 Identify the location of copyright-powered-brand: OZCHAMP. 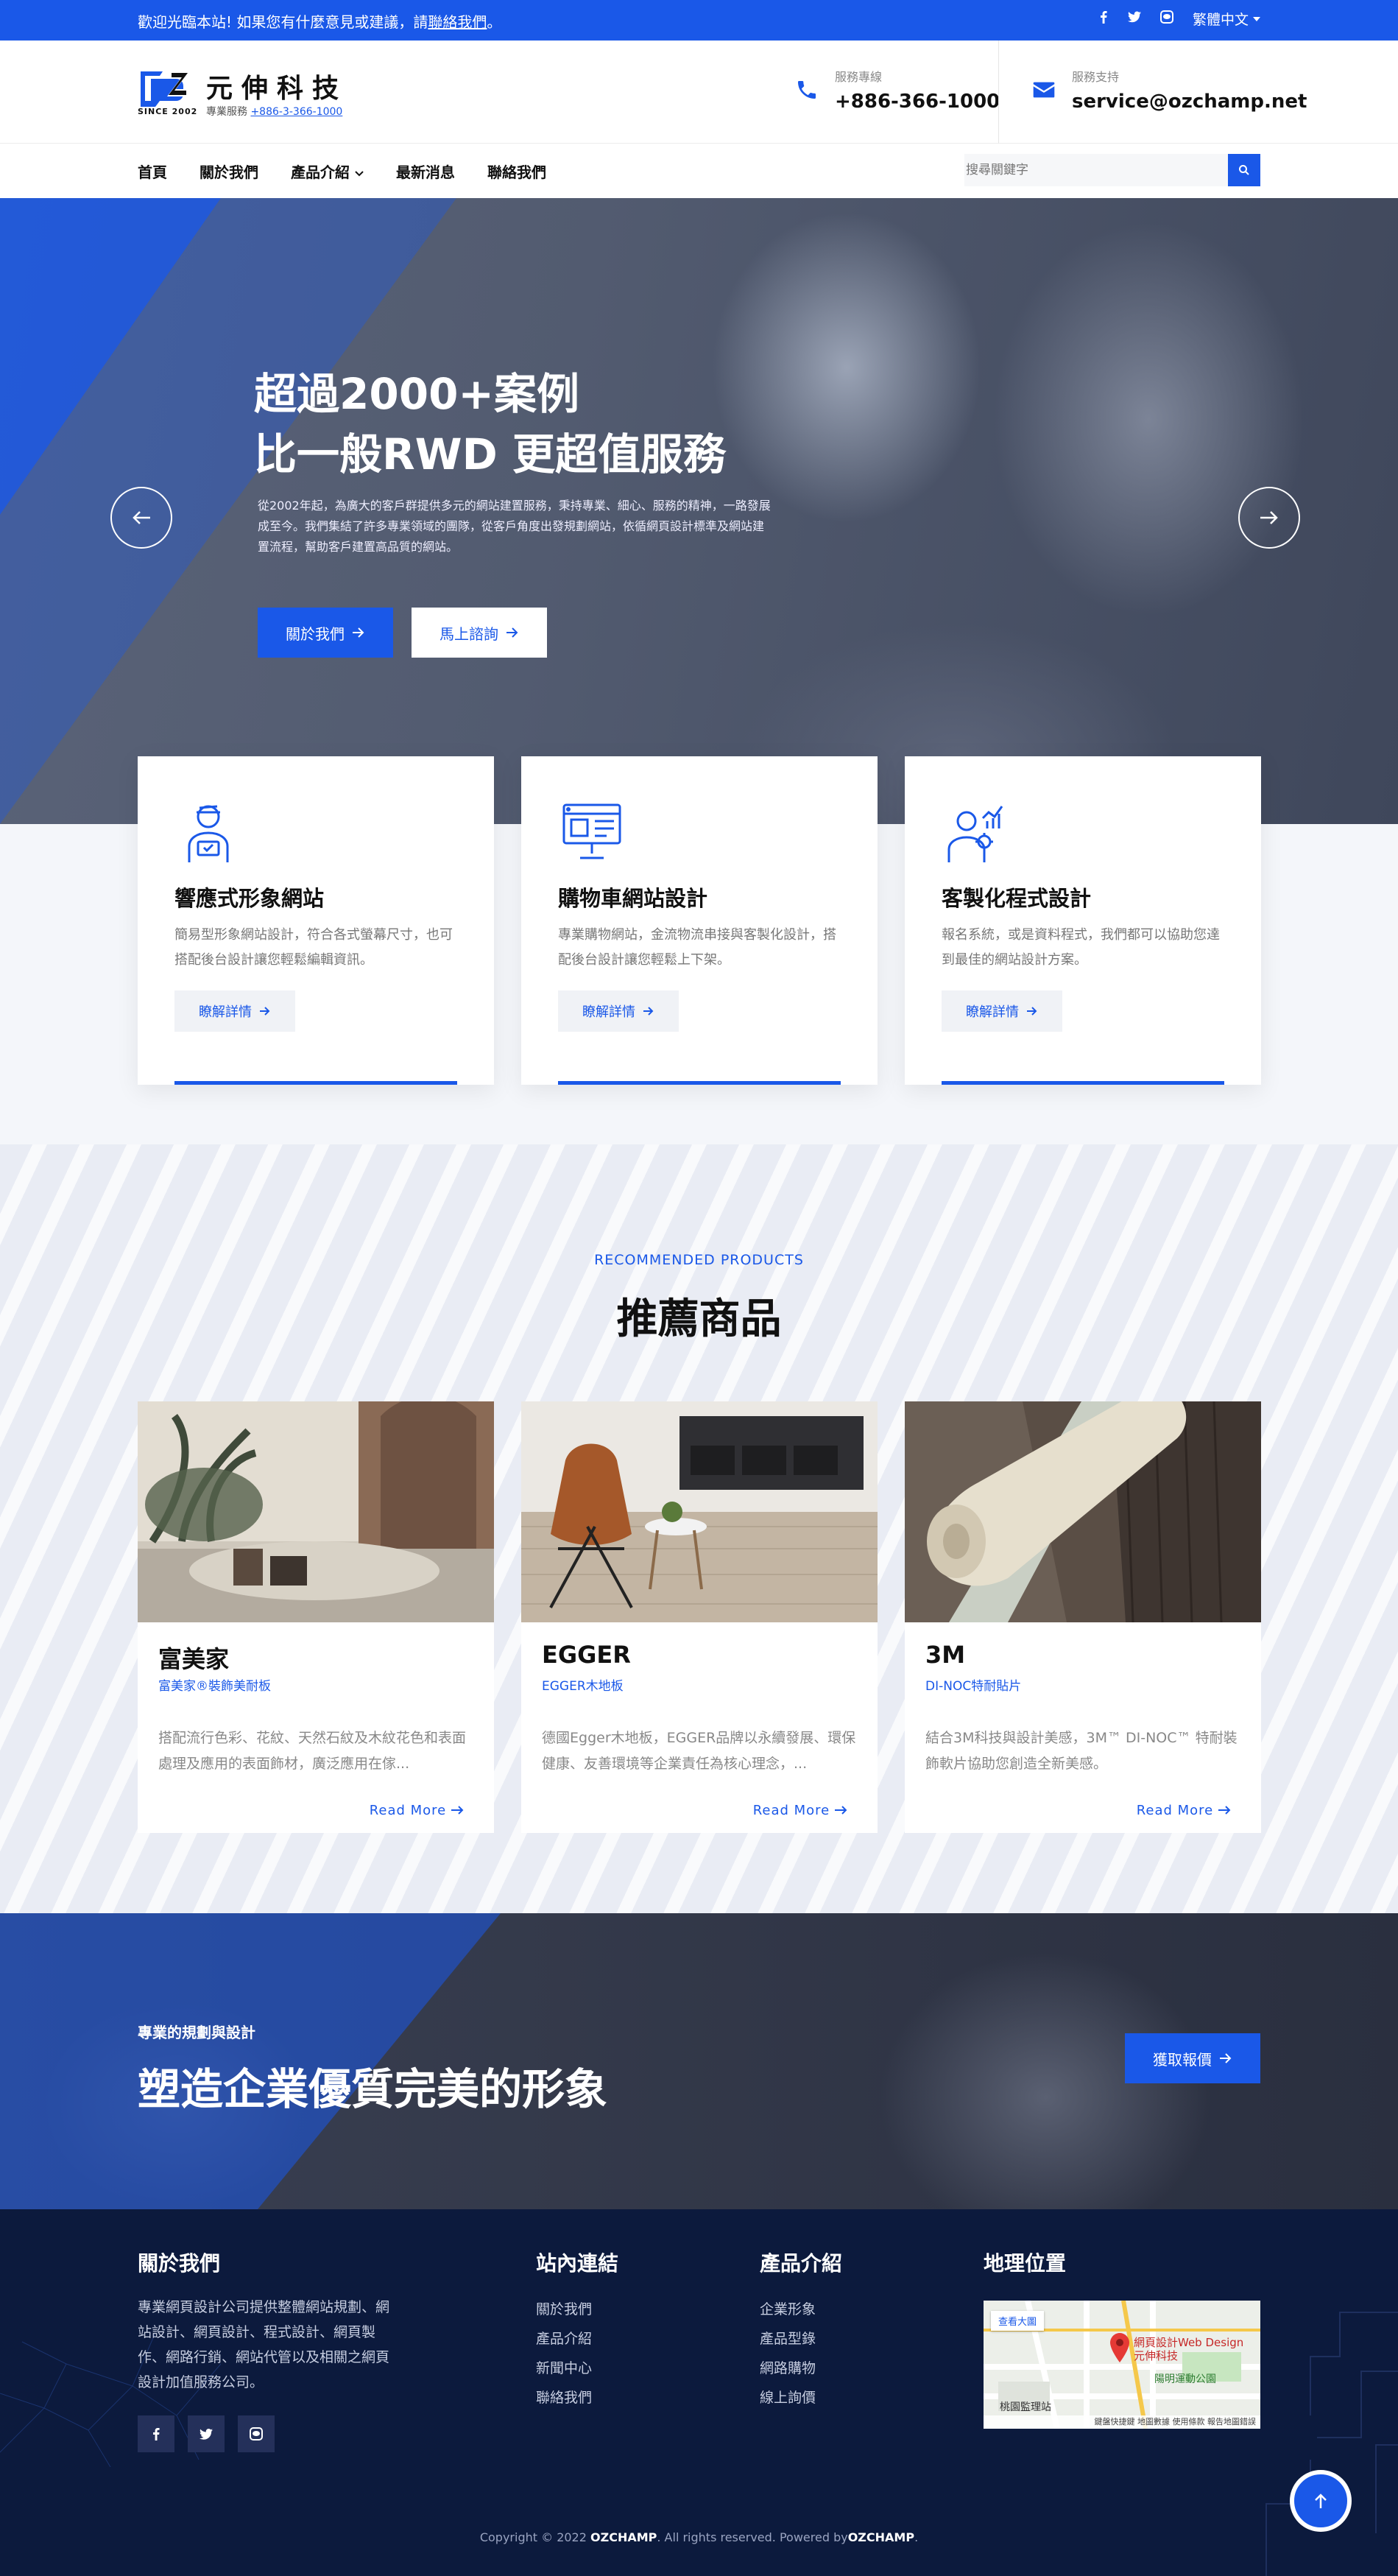
(881, 2537).